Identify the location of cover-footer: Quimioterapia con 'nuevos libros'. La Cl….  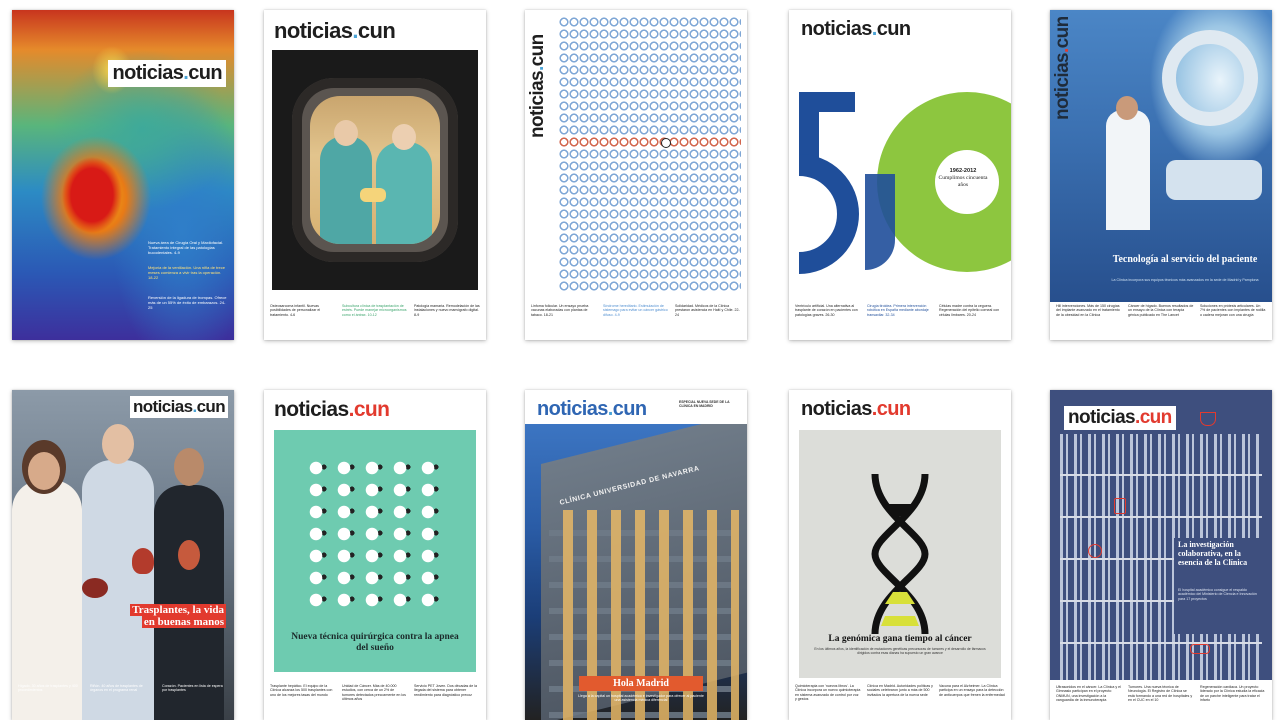
(900, 699).